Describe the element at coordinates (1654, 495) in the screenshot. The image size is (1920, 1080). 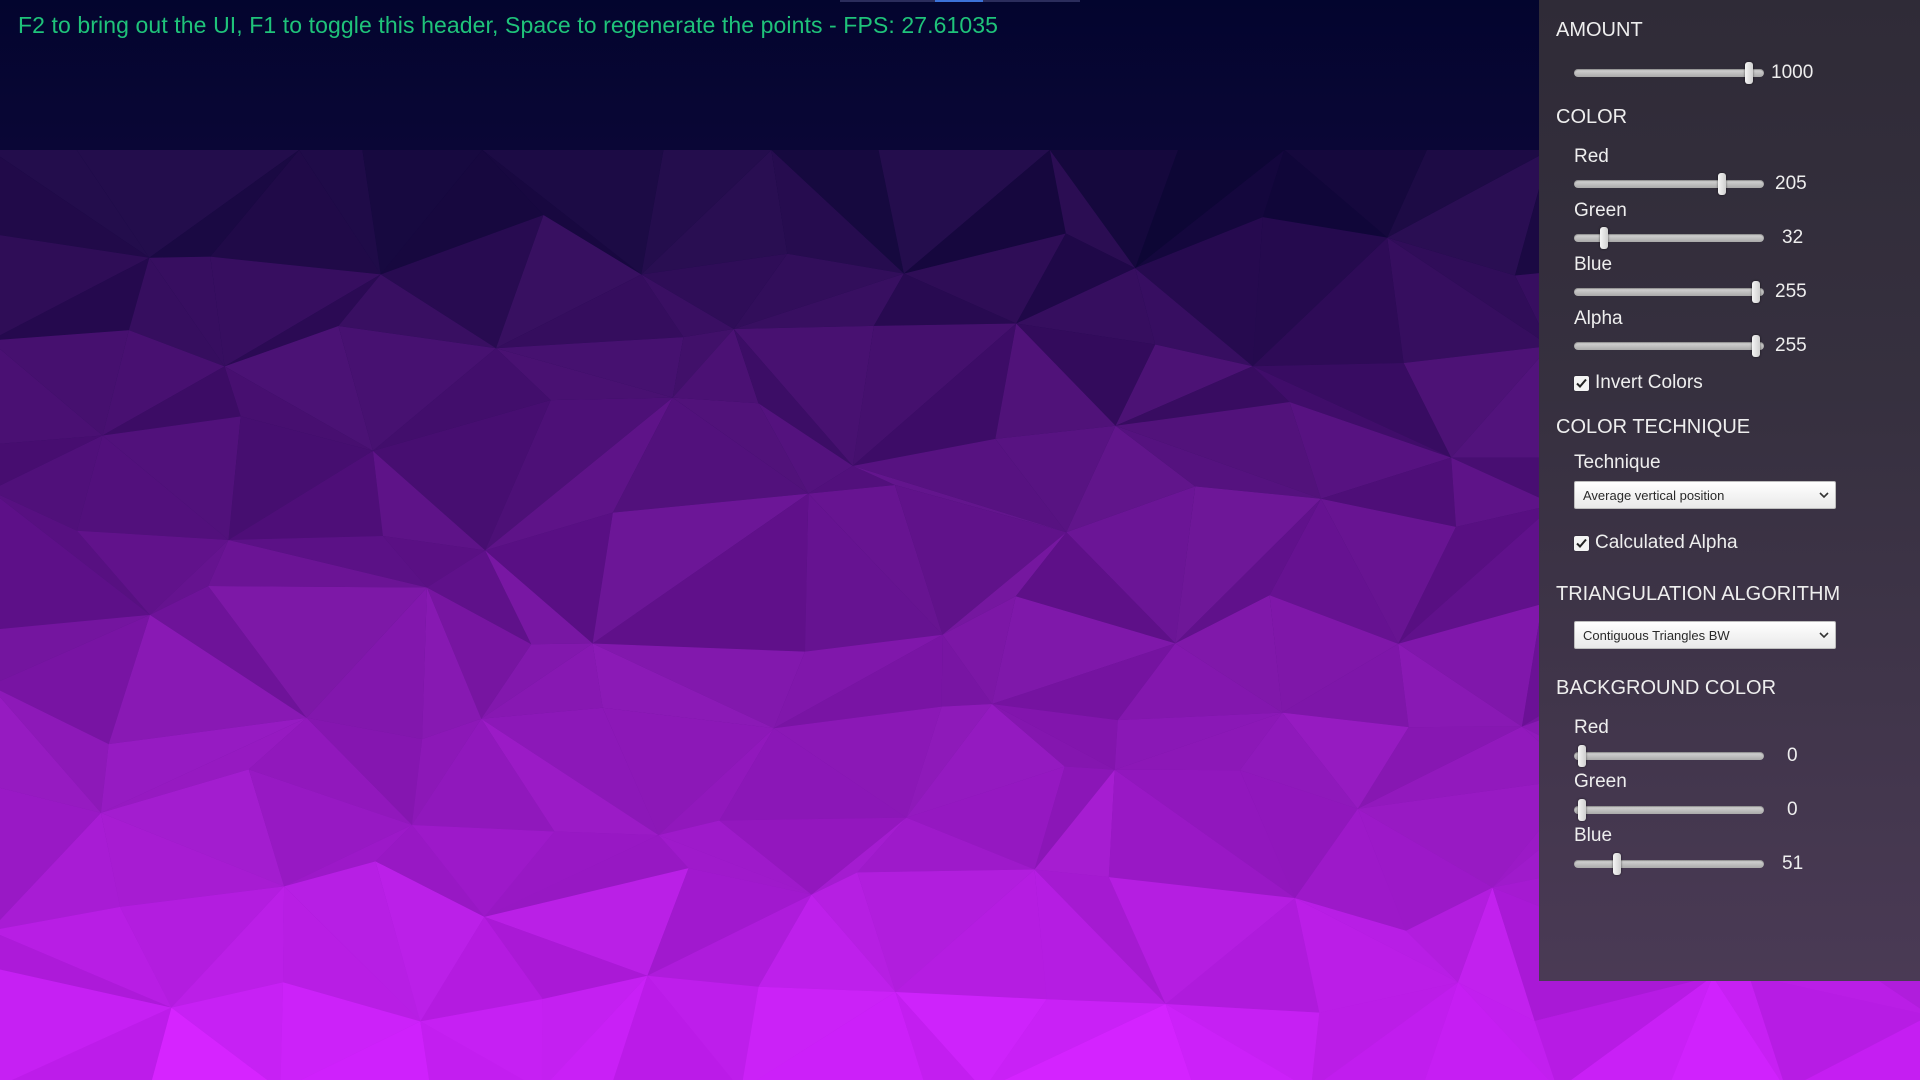
I see `technique-dropdown-value: Average vertical position` at that location.